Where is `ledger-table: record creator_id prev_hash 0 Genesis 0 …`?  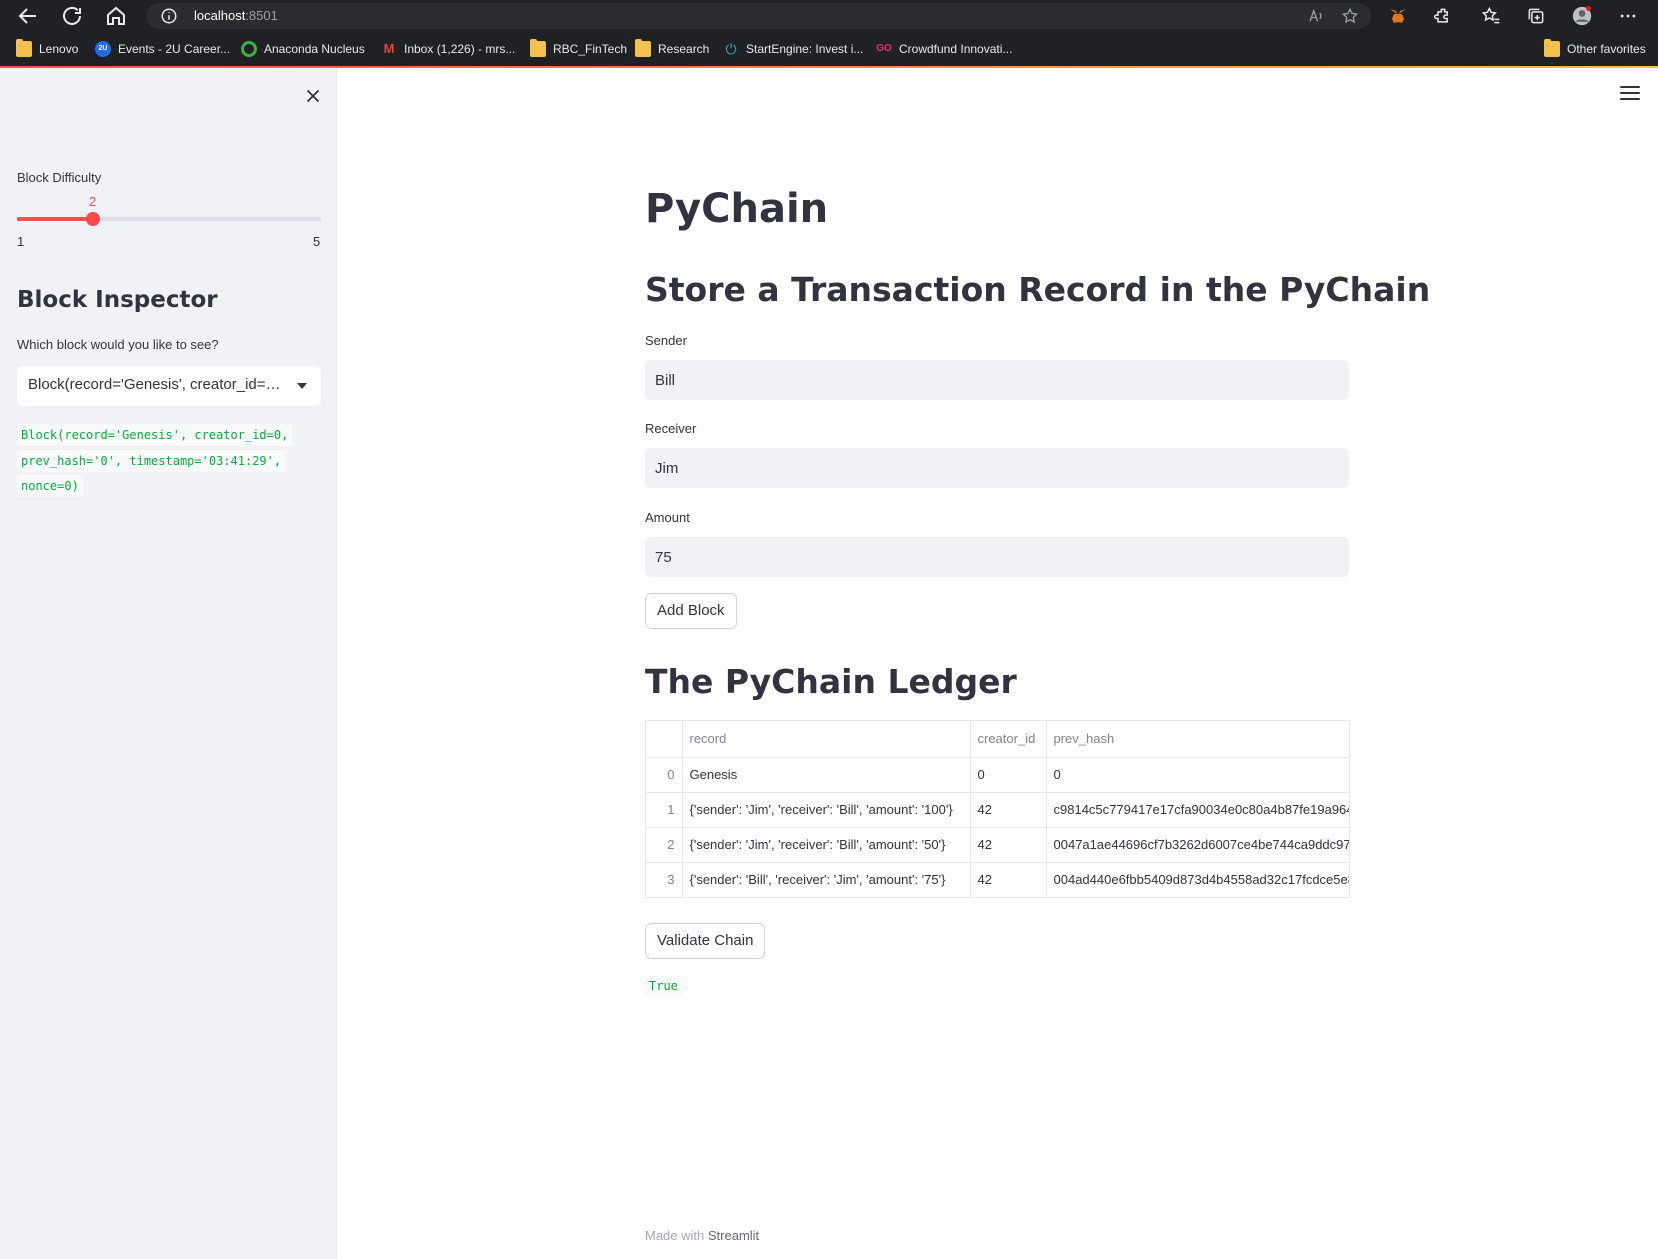
ledger-table: record creator_id prev_hash 0 Genesis 0 … is located at coordinates (997, 809).